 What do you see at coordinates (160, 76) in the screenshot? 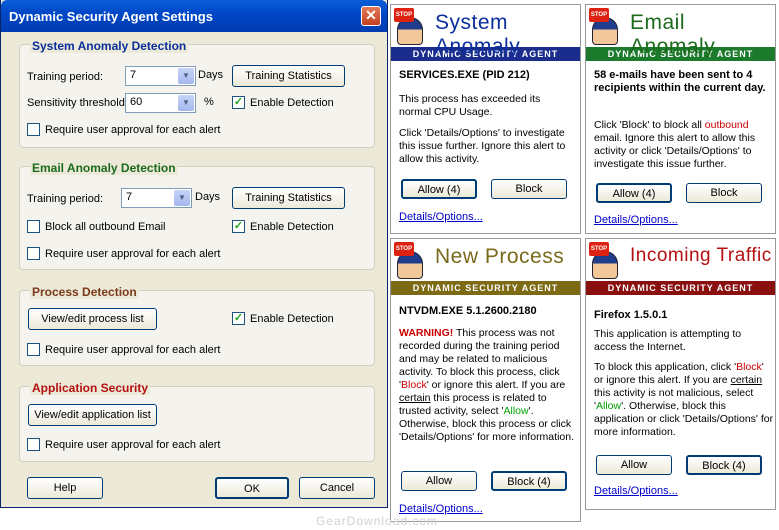
I see `training-period-select: 7 ▼` at bounding box center [160, 76].